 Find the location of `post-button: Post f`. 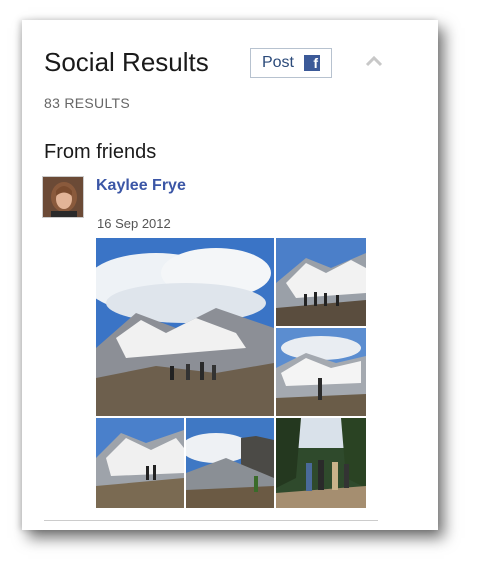

post-button: Post f is located at coordinates (291, 63).